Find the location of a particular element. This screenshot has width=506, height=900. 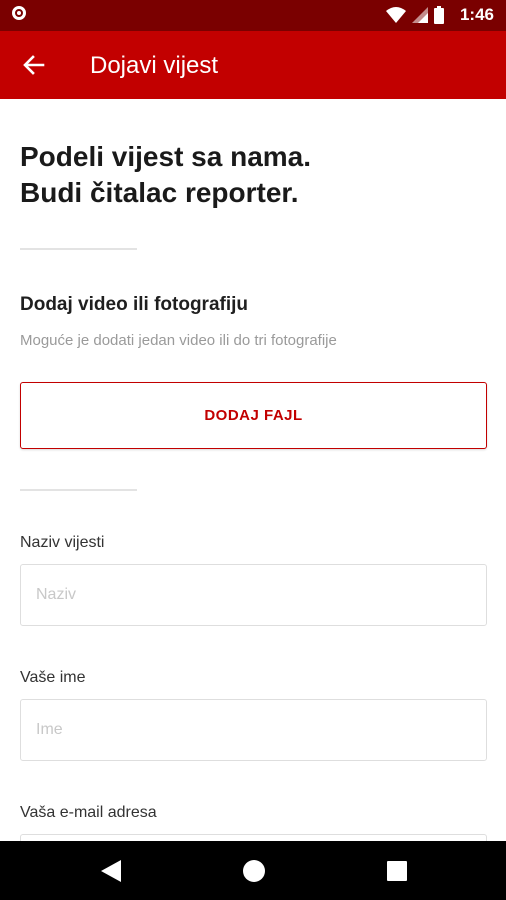

news-title-label: Naziv vijesti is located at coordinates (62, 542).